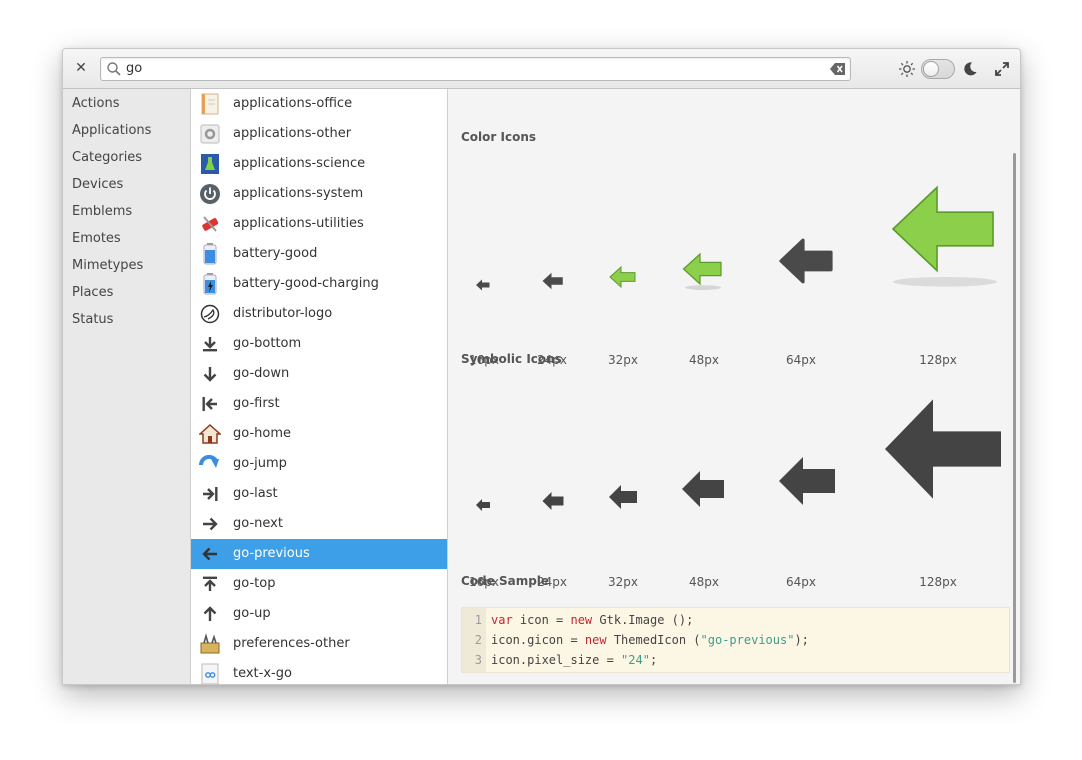 This screenshot has height=760, width=1082. I want to click on list-item: battery-good-charging, so click(319, 284).